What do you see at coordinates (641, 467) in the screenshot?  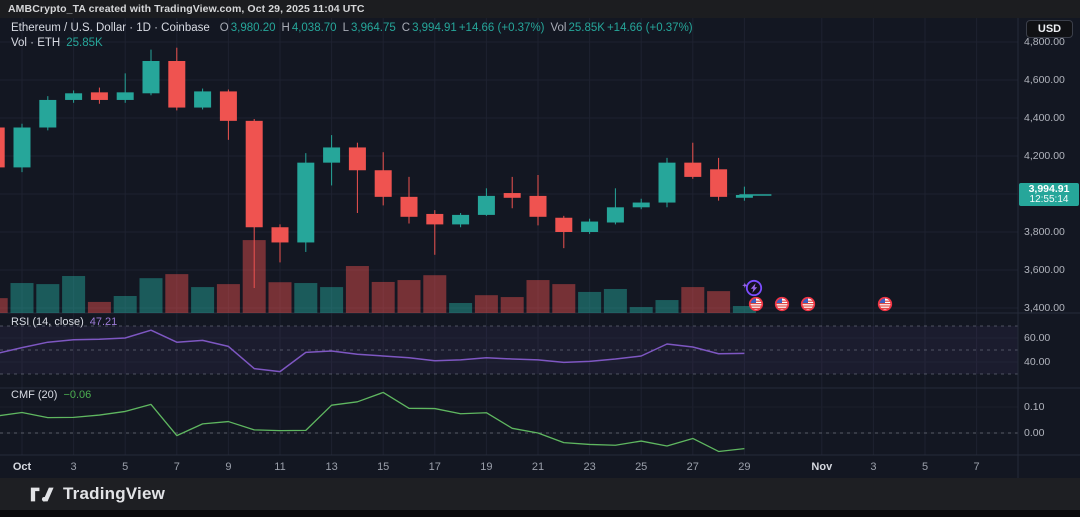 I see `time-label: 25` at bounding box center [641, 467].